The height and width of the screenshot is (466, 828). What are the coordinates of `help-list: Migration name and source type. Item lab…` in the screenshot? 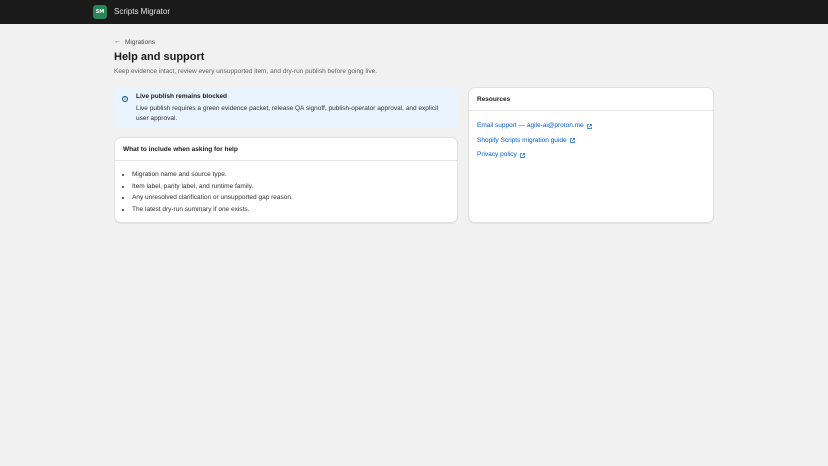 It's located at (286, 188).